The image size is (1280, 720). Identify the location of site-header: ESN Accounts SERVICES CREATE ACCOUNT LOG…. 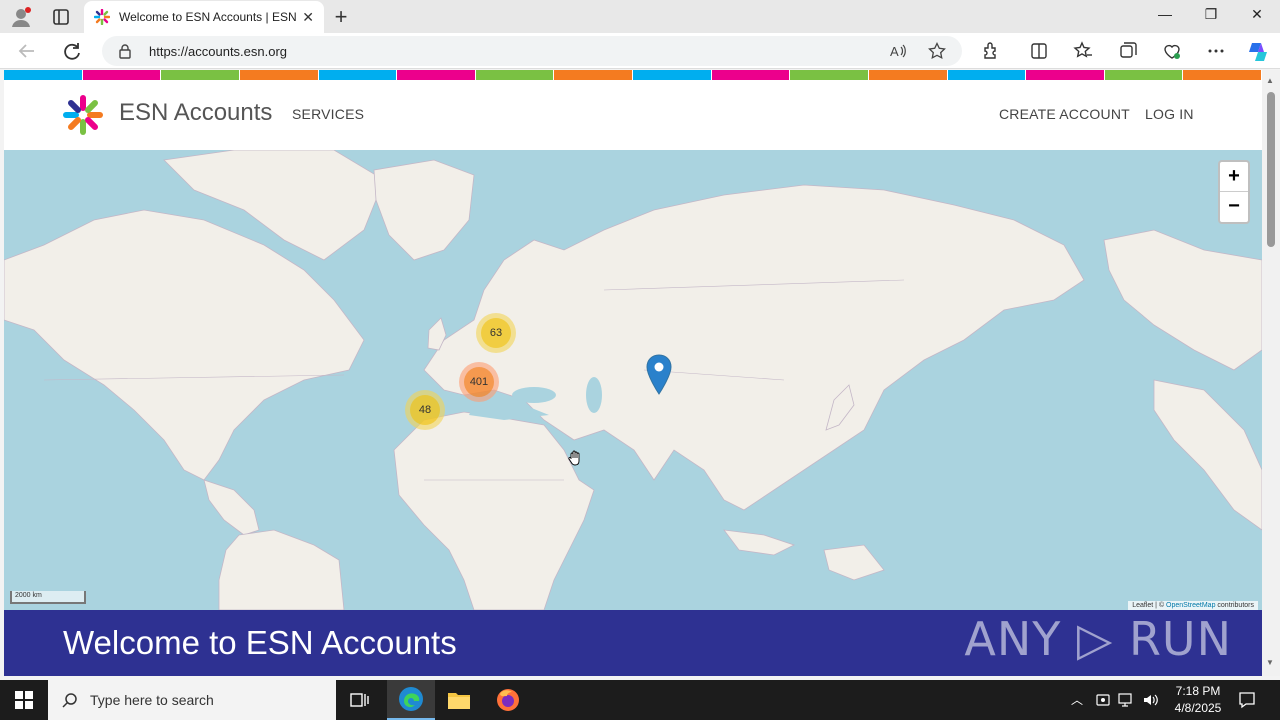
(633, 115).